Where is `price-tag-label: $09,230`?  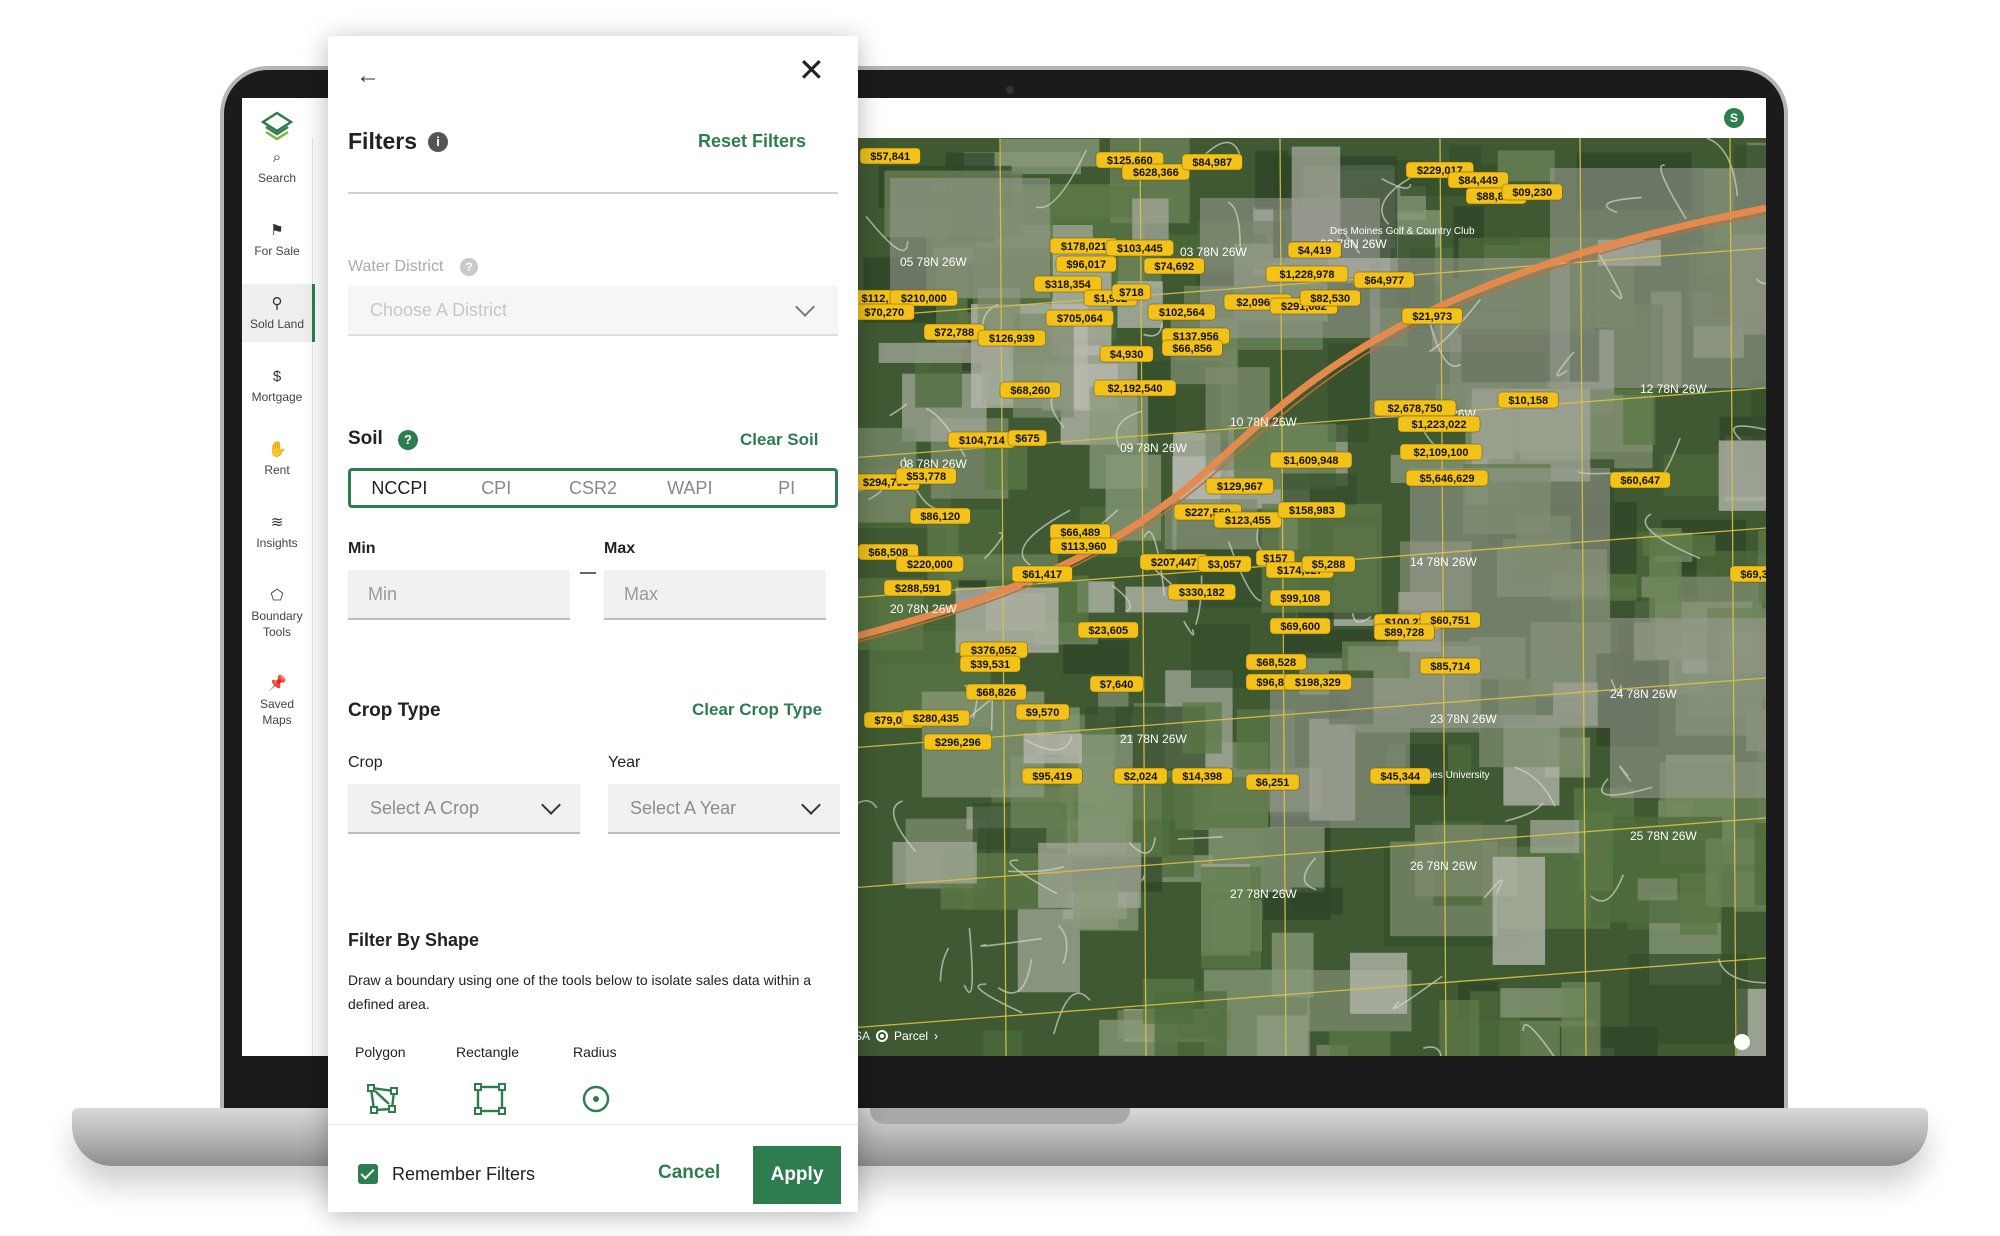
price-tag-label: $09,230 is located at coordinates (1532, 193).